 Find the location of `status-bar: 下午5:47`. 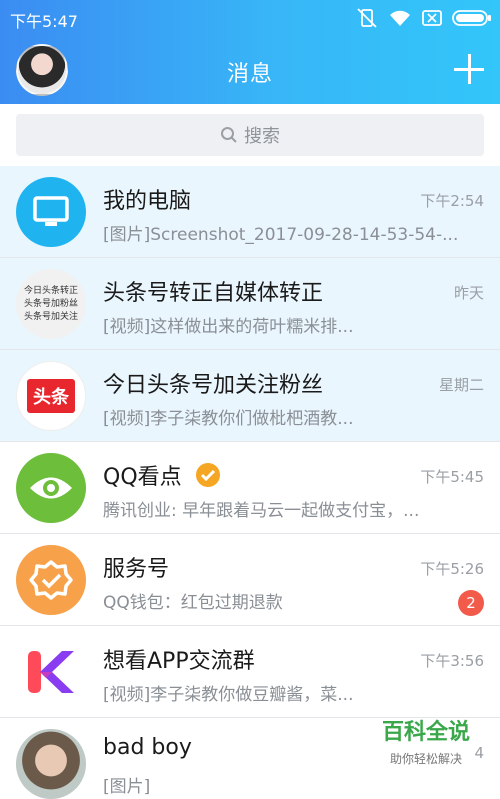

status-bar: 下午5:47 is located at coordinates (250, 18).